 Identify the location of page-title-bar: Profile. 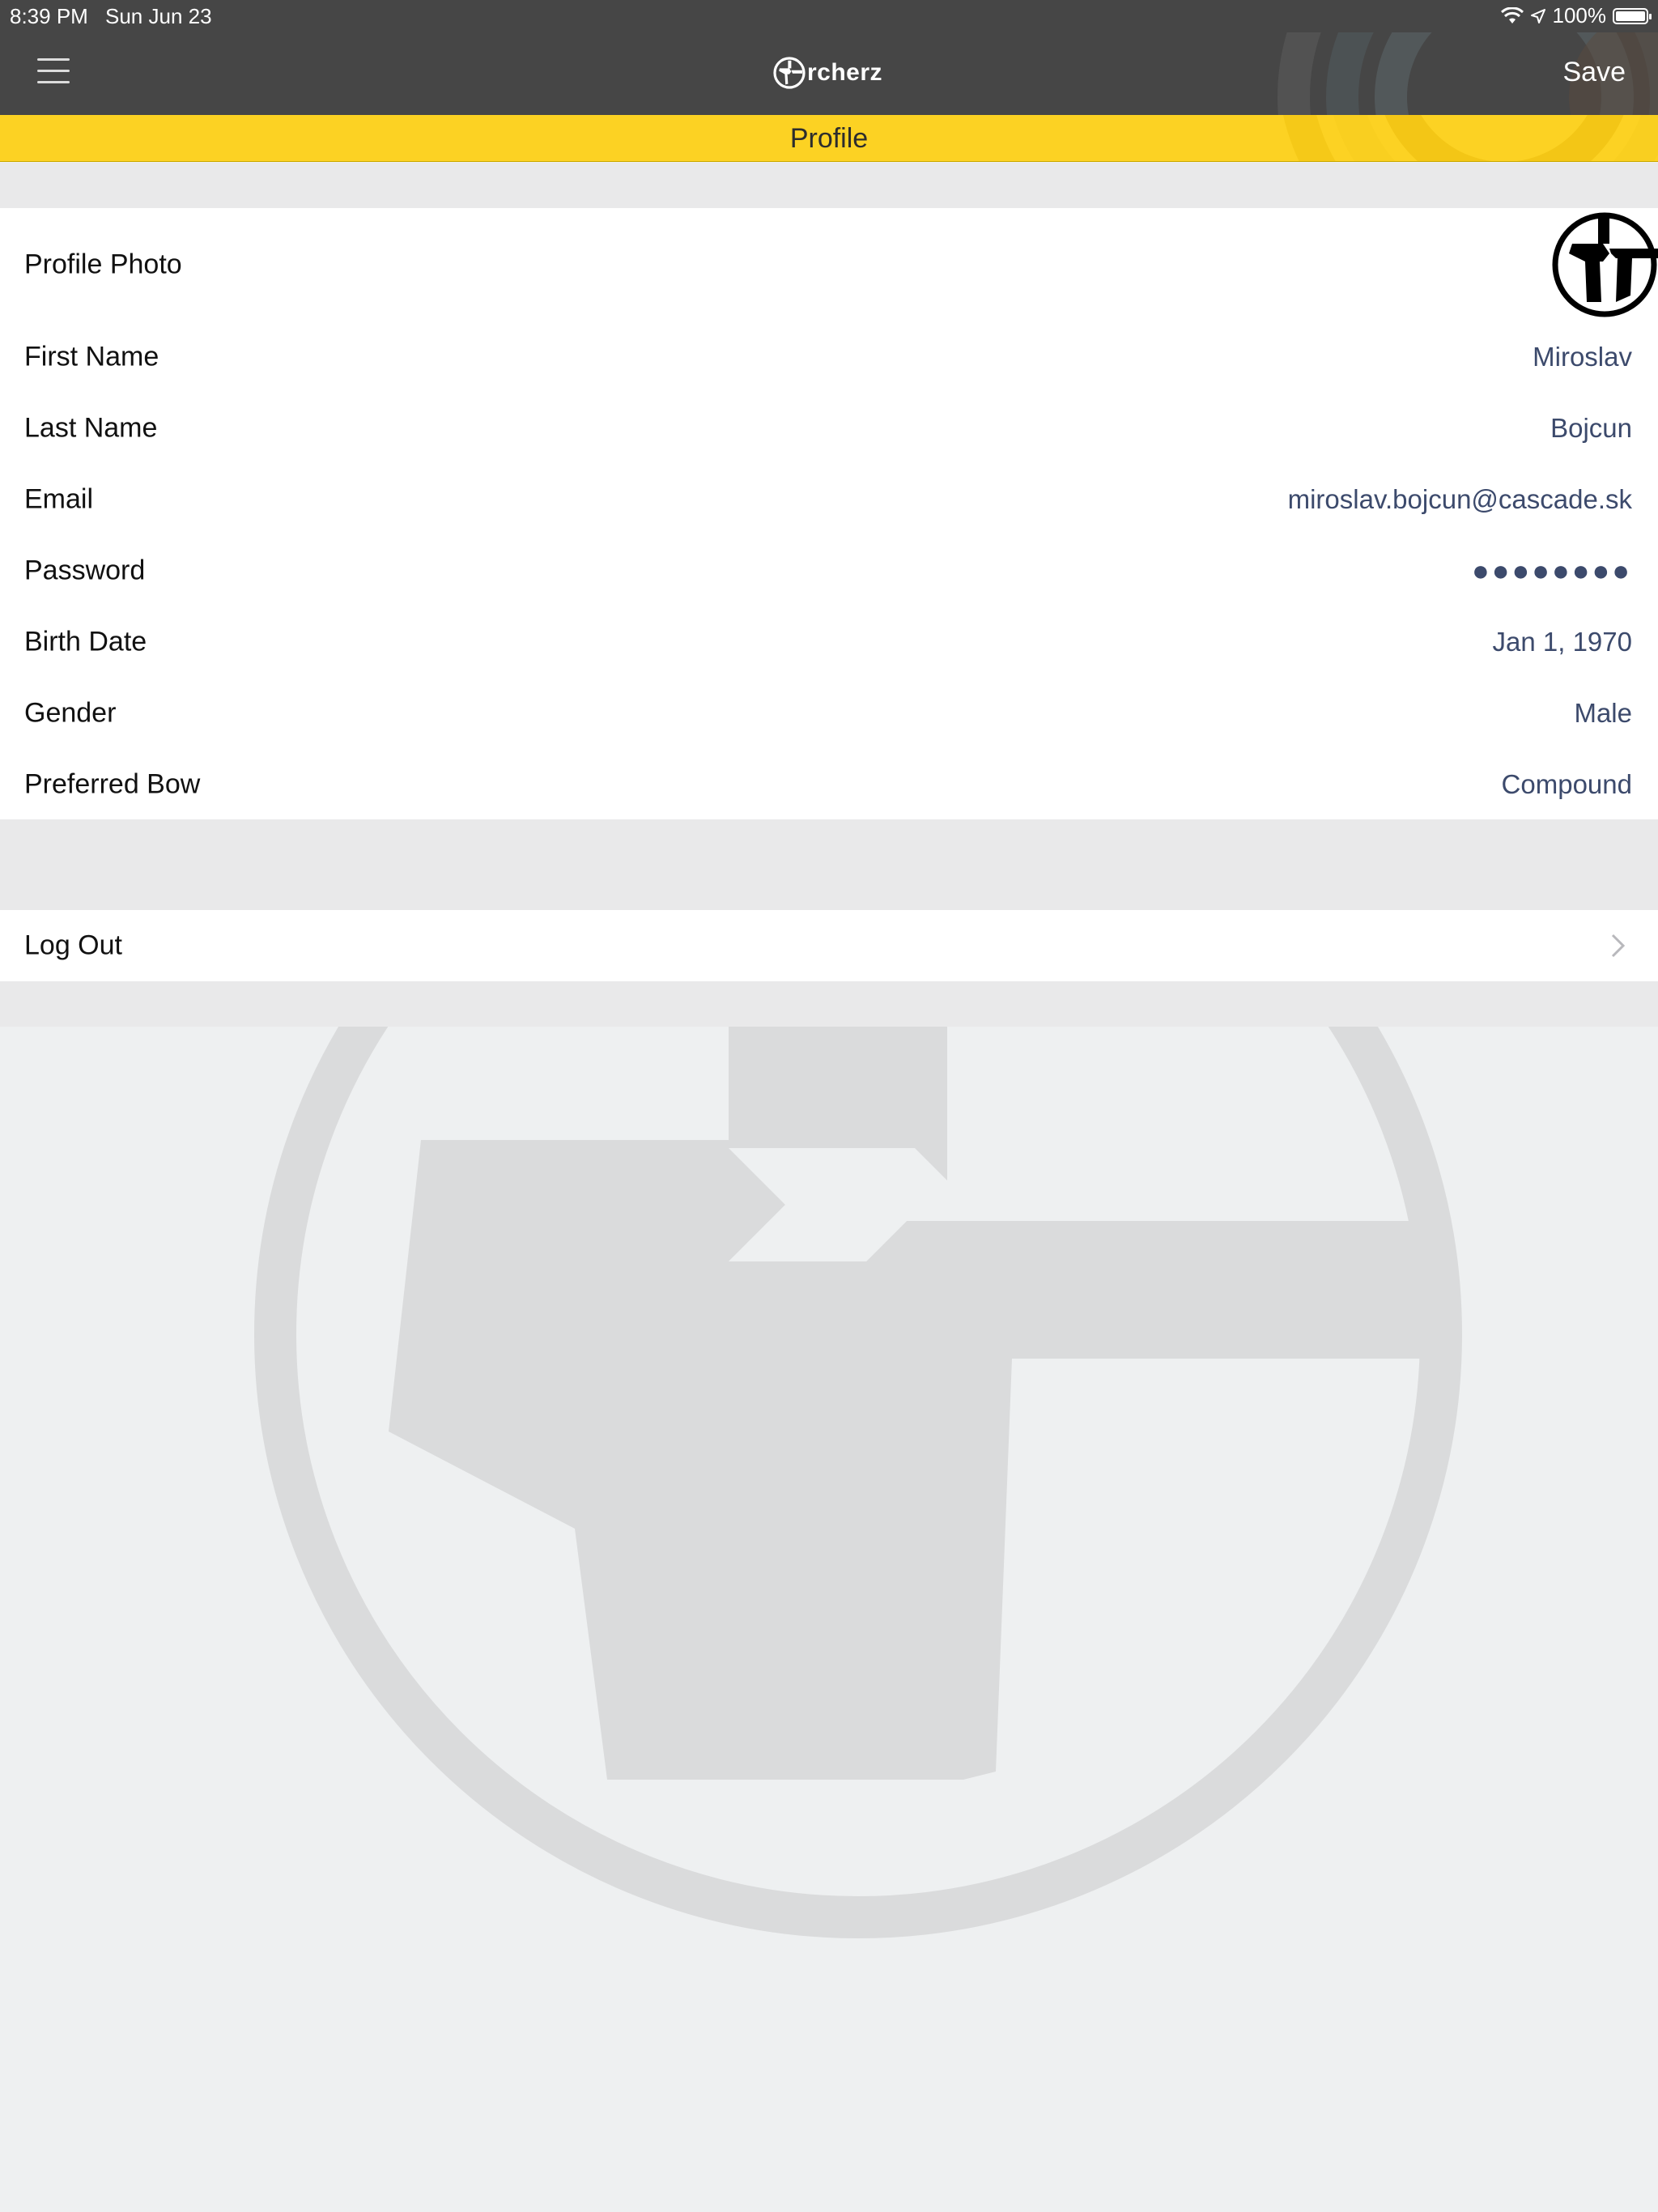
(829, 138).